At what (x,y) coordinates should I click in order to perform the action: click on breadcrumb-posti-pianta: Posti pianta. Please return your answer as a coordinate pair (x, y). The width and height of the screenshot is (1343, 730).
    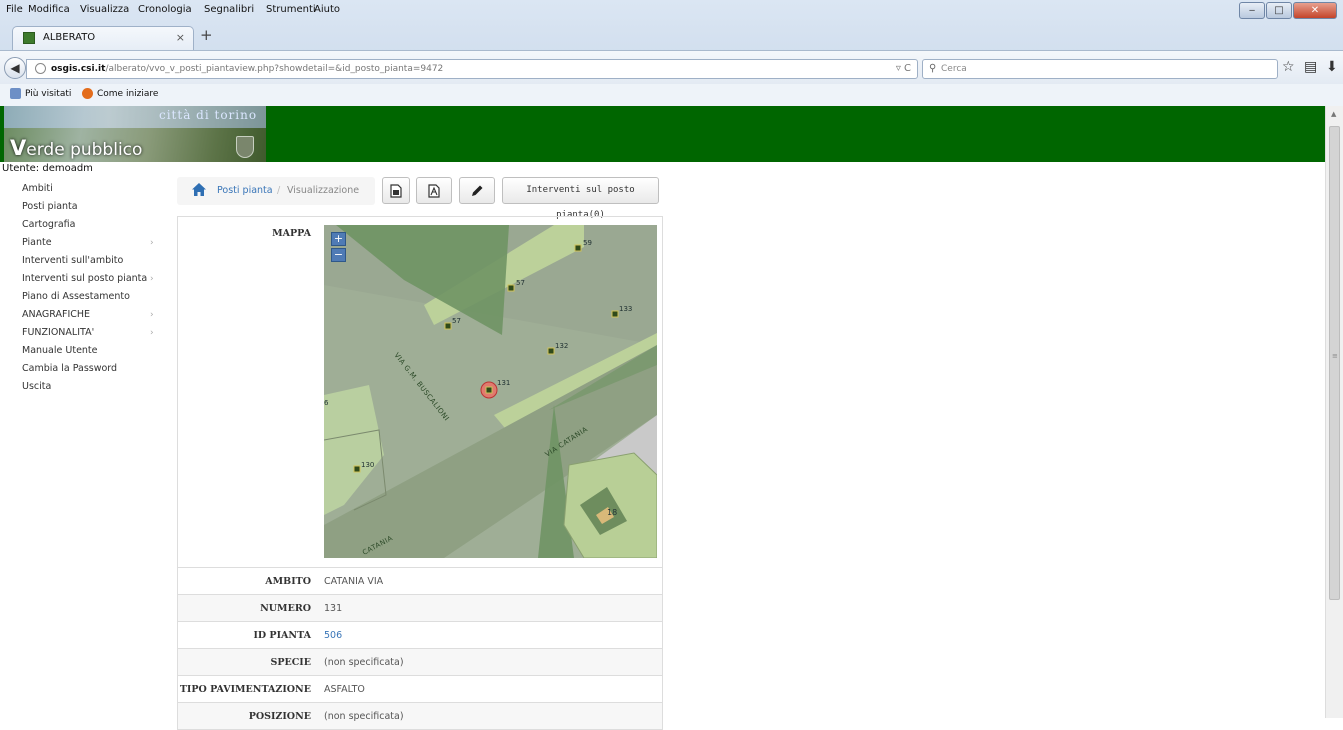
    Looking at the image, I should click on (245, 190).